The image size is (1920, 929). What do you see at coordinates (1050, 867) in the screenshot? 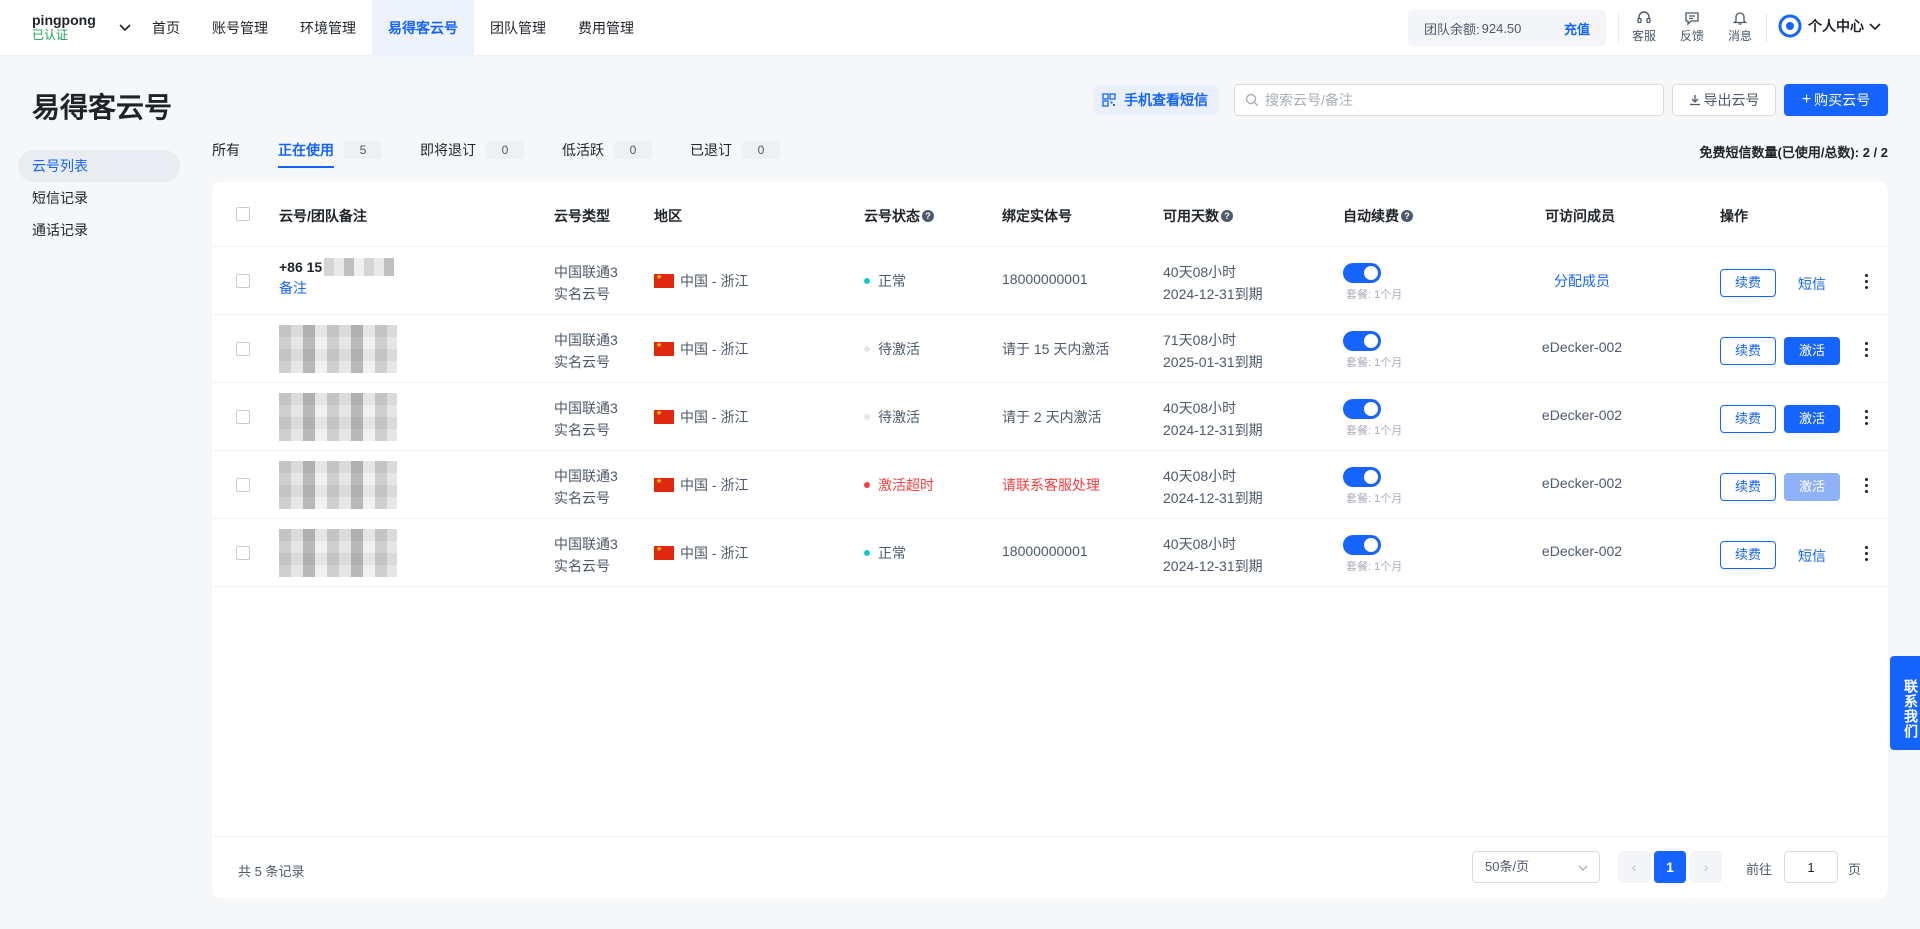
I see `table-footer: 共 5 条记录 50条/页 ‹ 1 › 前往 页` at bounding box center [1050, 867].